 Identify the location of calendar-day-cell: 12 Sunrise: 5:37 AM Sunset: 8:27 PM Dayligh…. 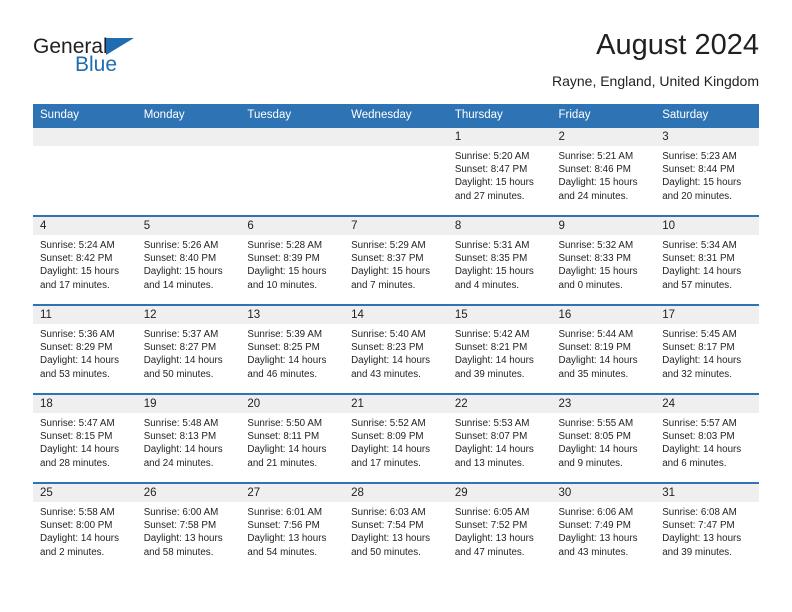
(188, 349).